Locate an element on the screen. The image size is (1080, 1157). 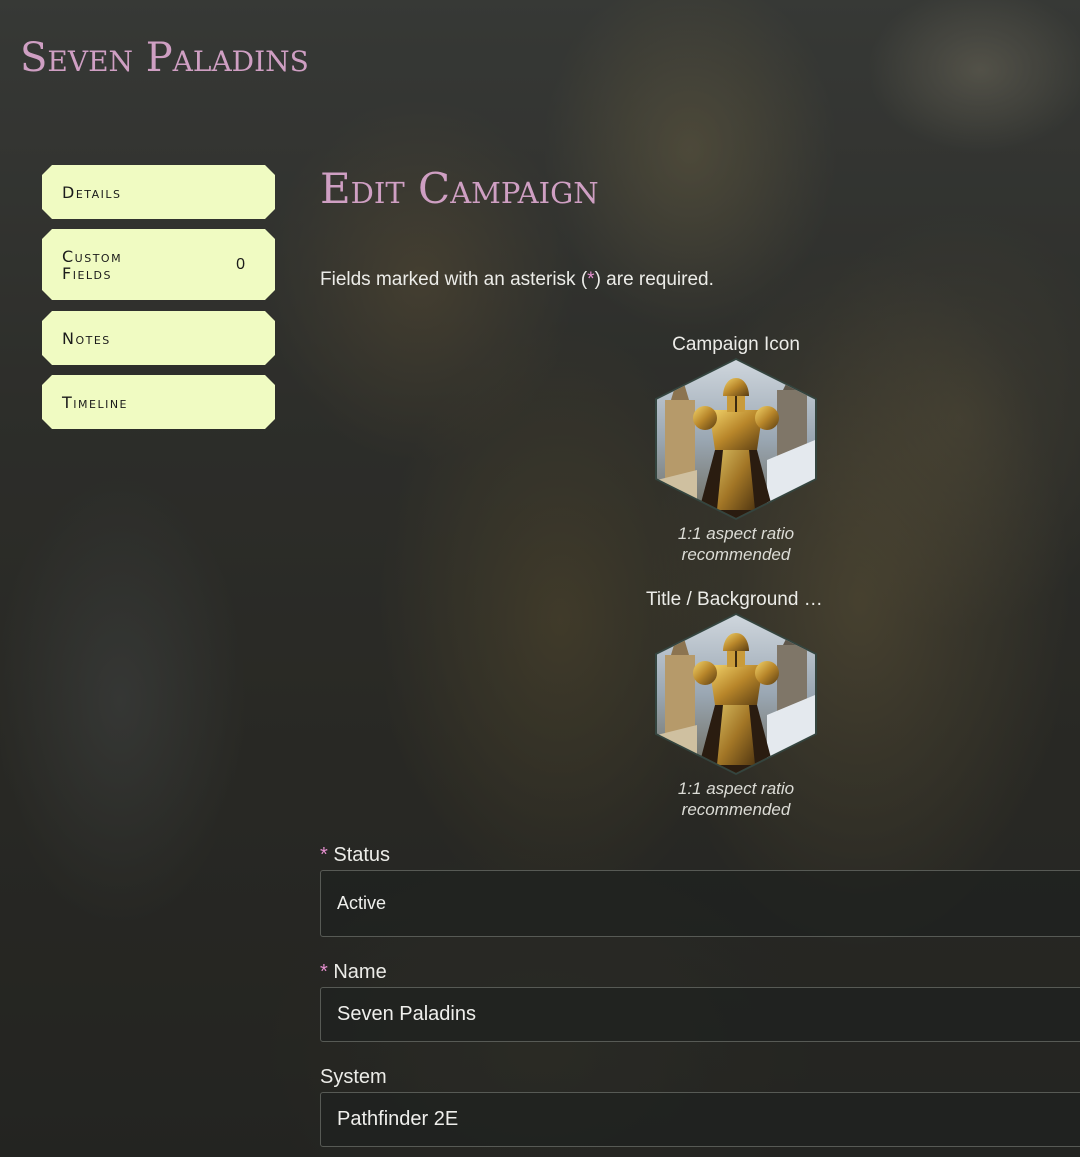
site-title: Seven Paladins is located at coordinates (164, 58).